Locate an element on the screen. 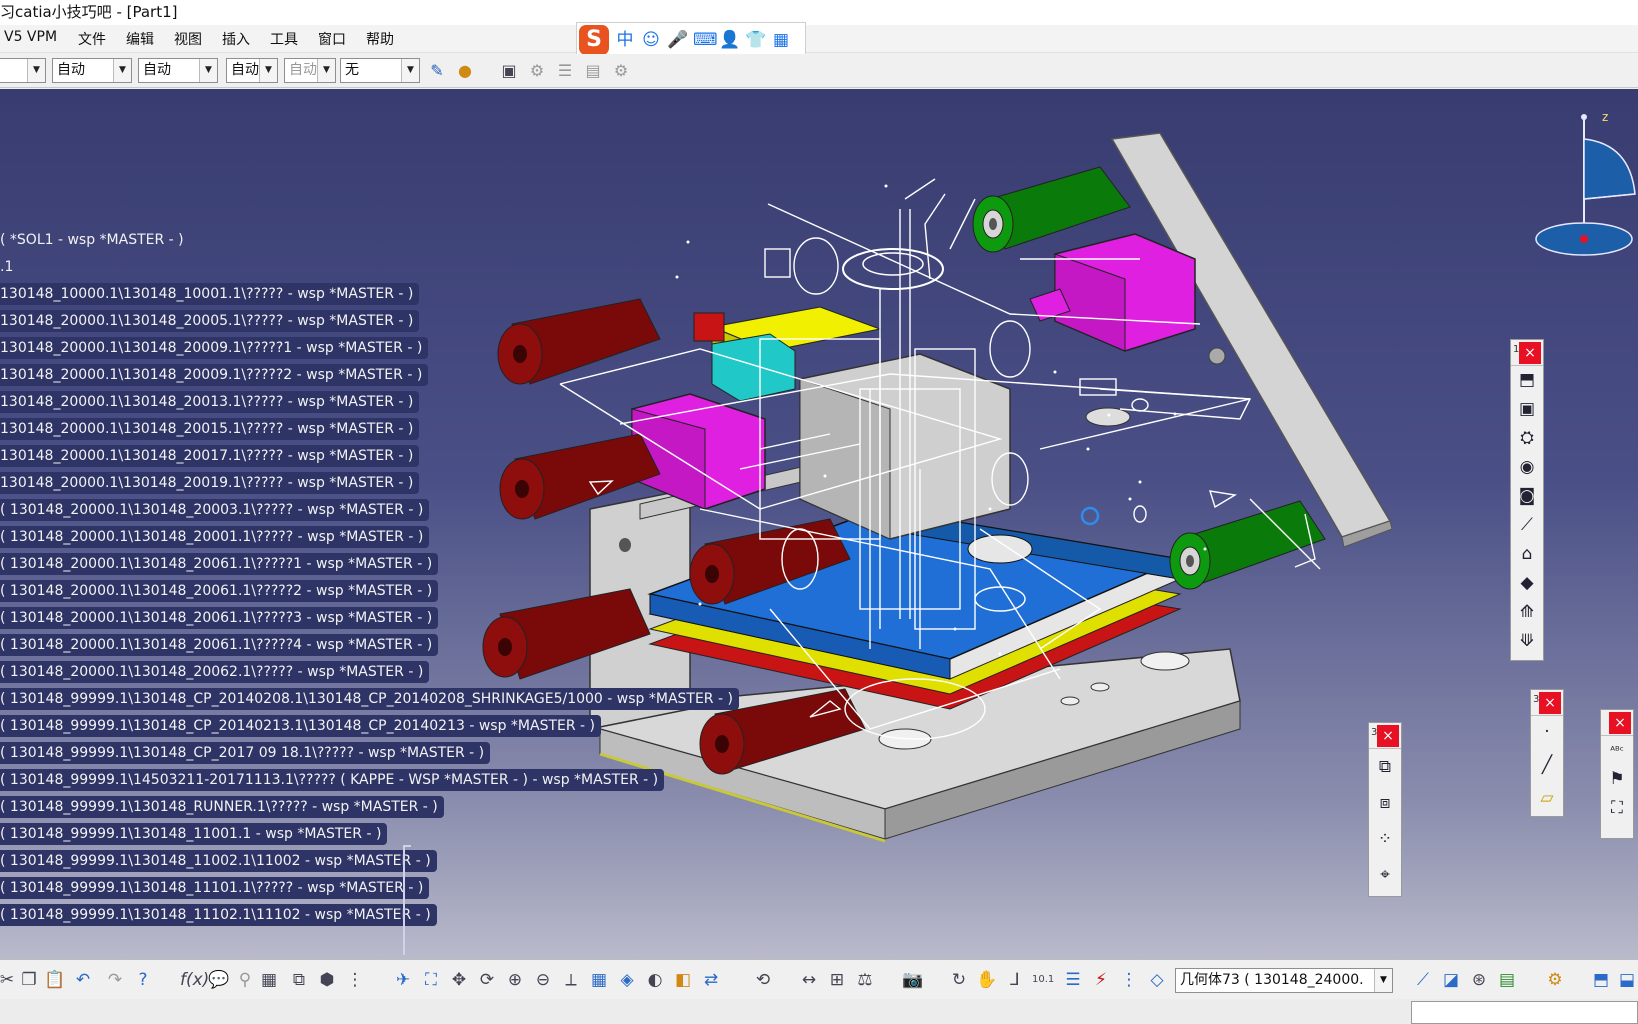  operations-icon: ⧈ is located at coordinates (1385, 803).